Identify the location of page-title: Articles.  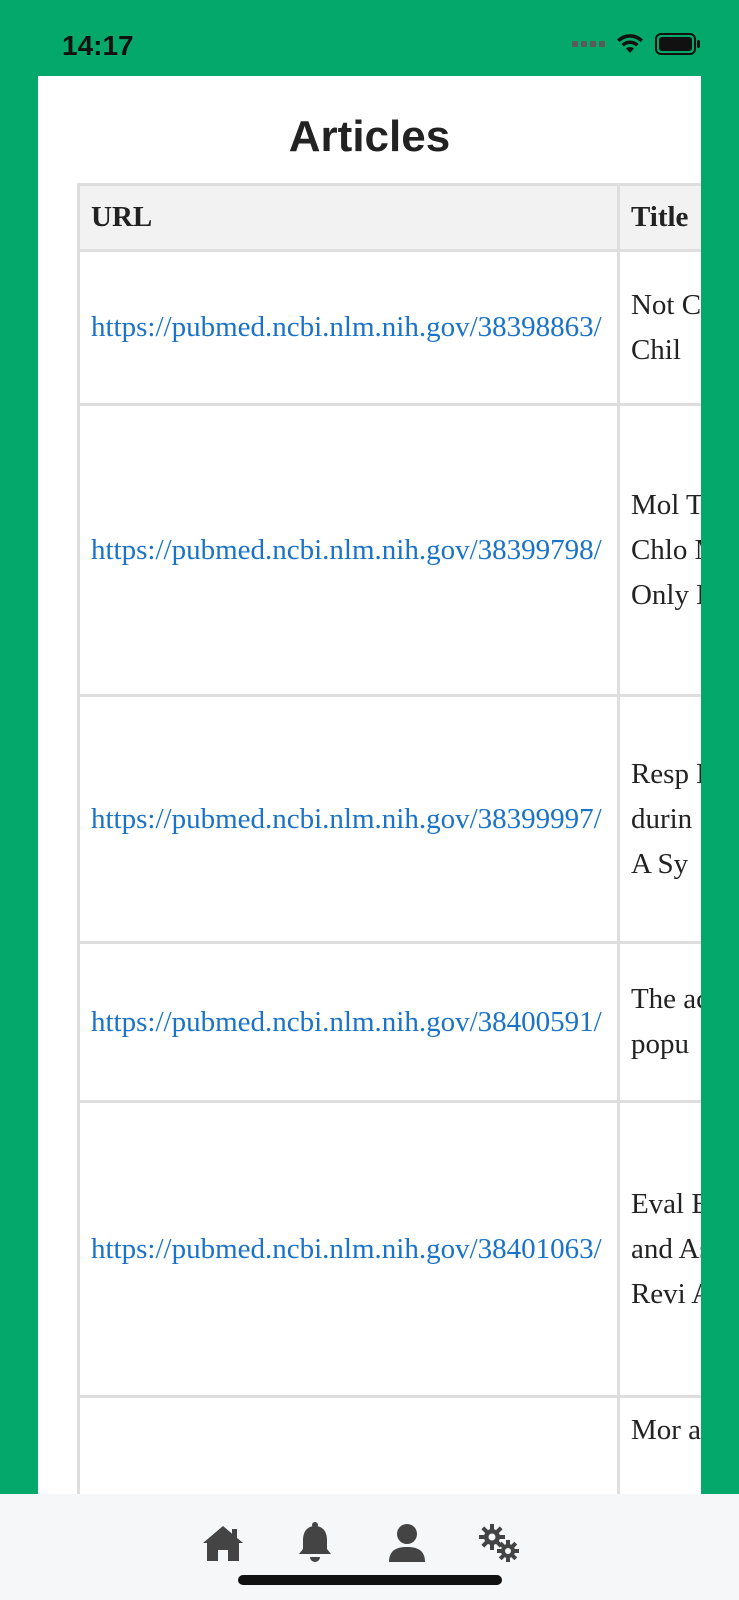
(369, 136).